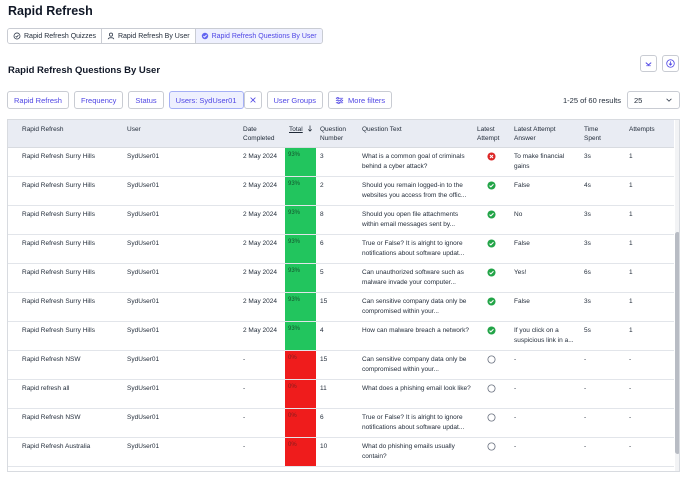 This screenshot has height=480, width=688. I want to click on cell-rapid-refresh: Rapid Refresh Australia, so click(56, 446).